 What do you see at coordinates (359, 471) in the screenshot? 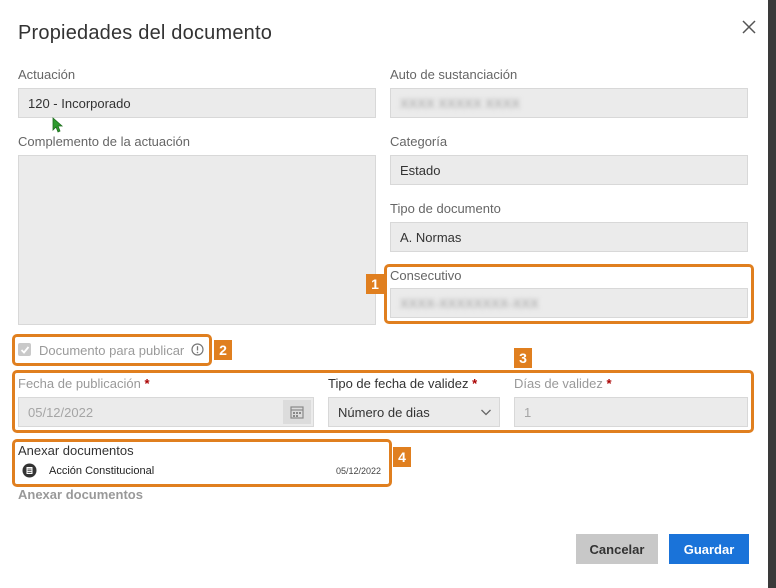
I see `attachment-date: 05/12/2022` at bounding box center [359, 471].